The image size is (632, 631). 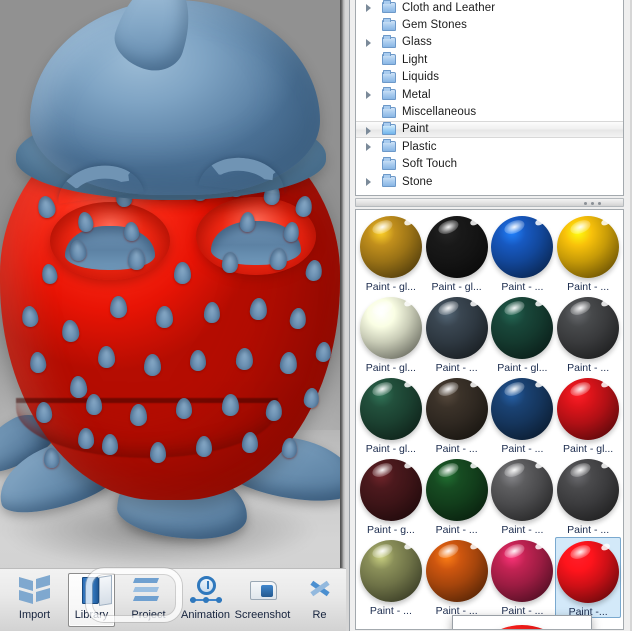 I want to click on window-frame-edge, so click(x=343, y=315).